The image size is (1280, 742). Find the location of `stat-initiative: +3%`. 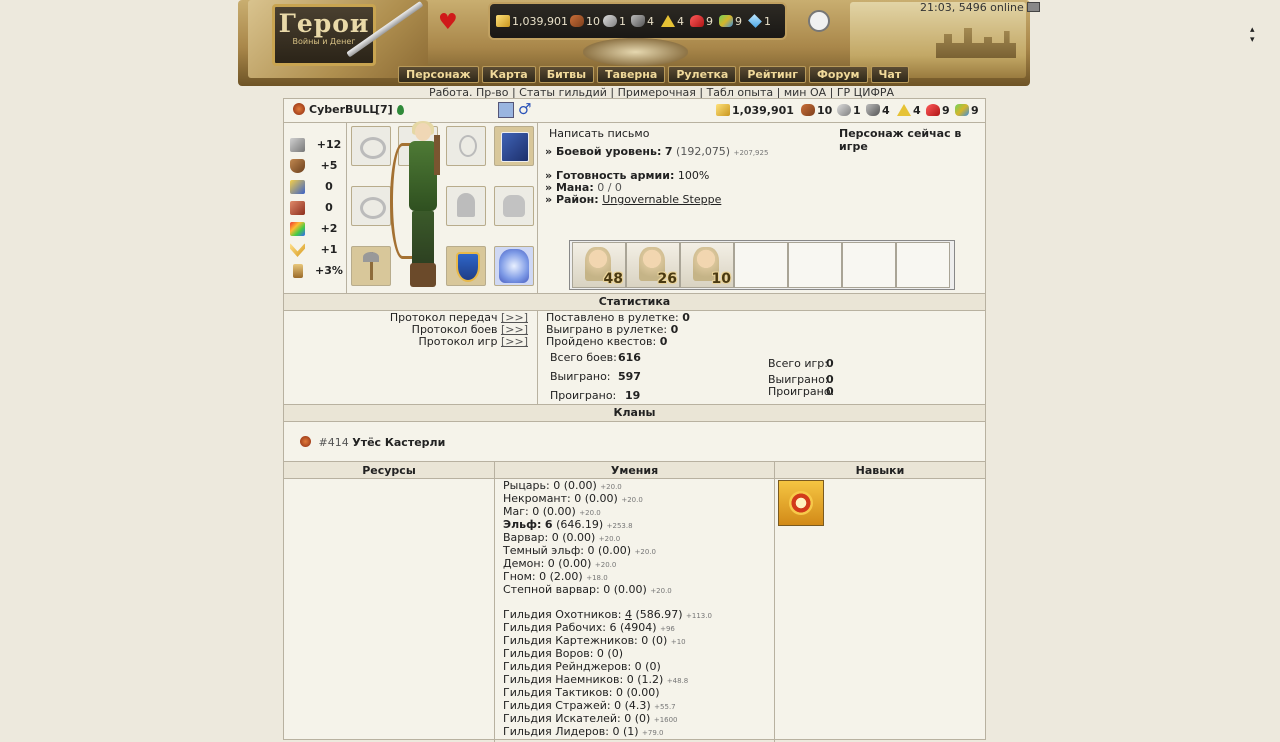

stat-initiative: +3% is located at coordinates (319, 271).